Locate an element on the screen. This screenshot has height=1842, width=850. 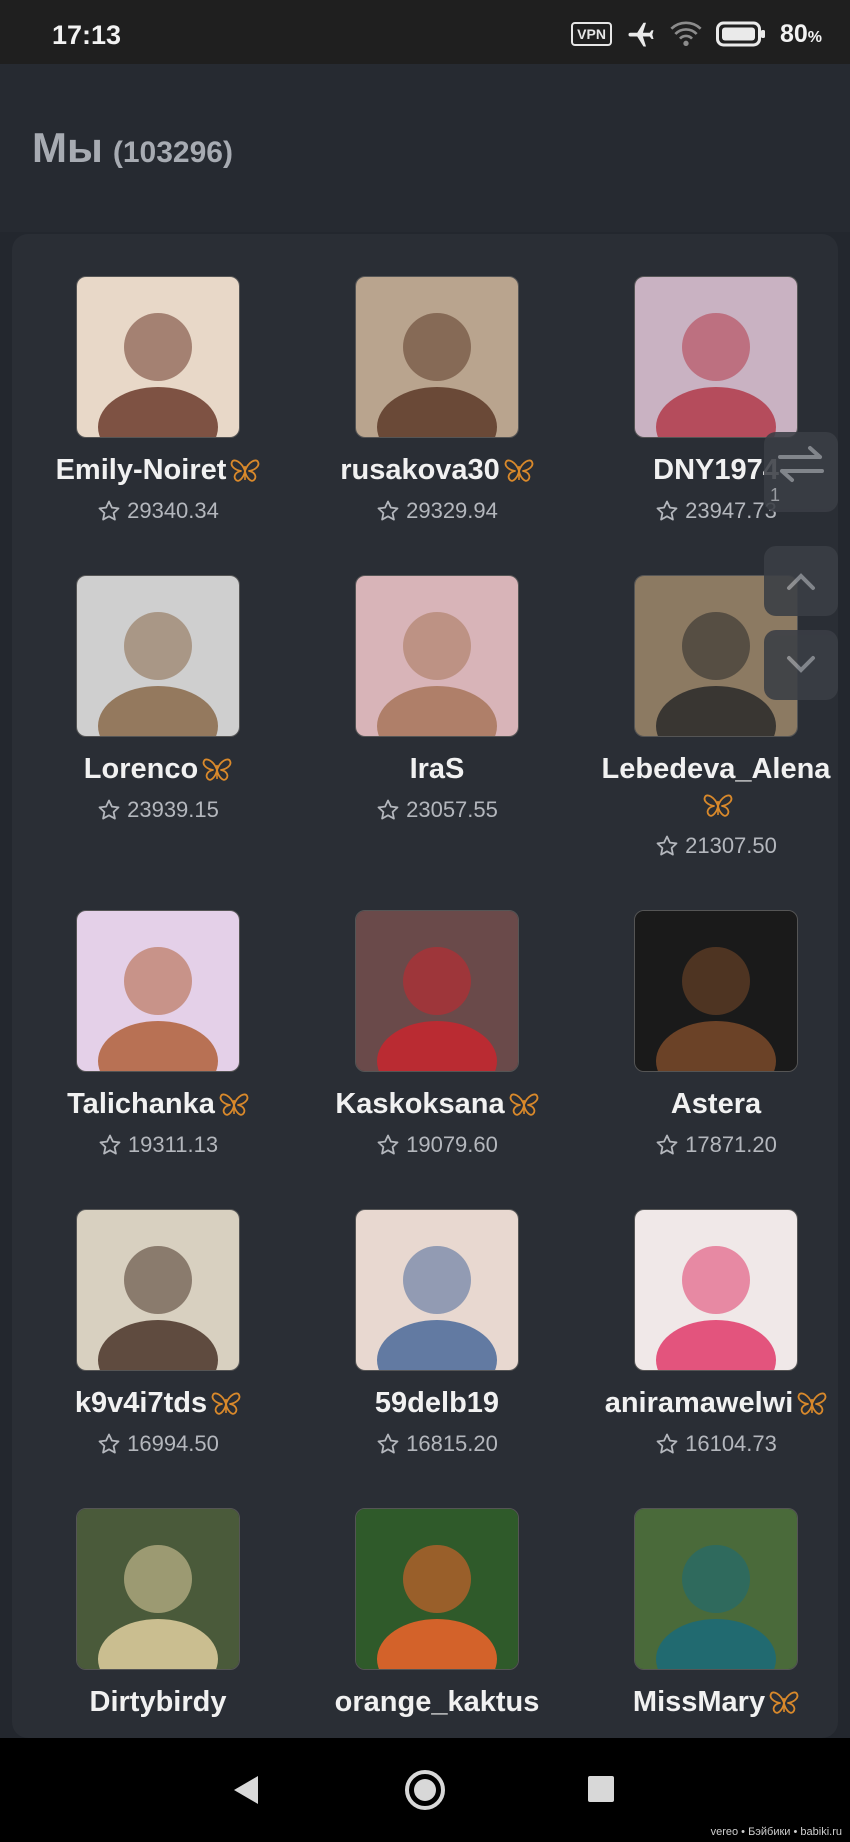
member-name-line: 59delb19 is located at coordinates (437, 1403).